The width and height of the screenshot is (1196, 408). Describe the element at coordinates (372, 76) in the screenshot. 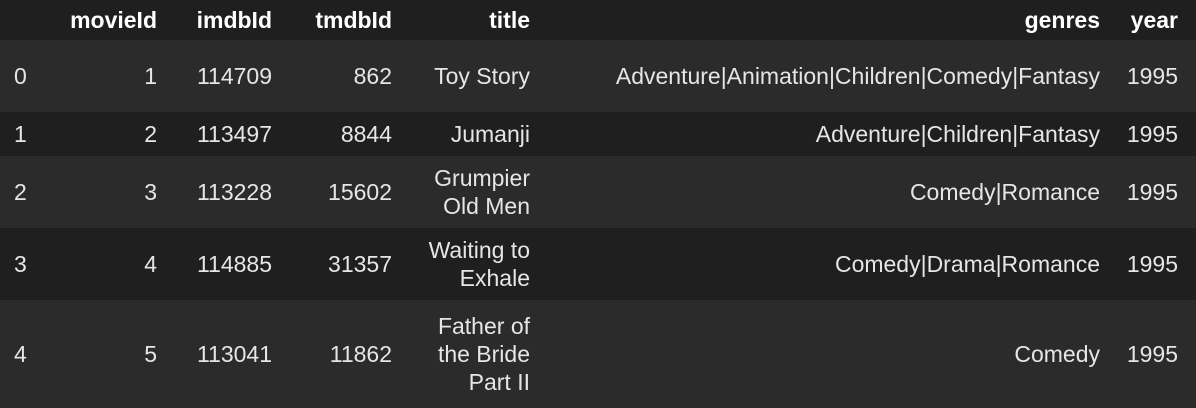

I see `cell-tmdbId: 862` at that location.